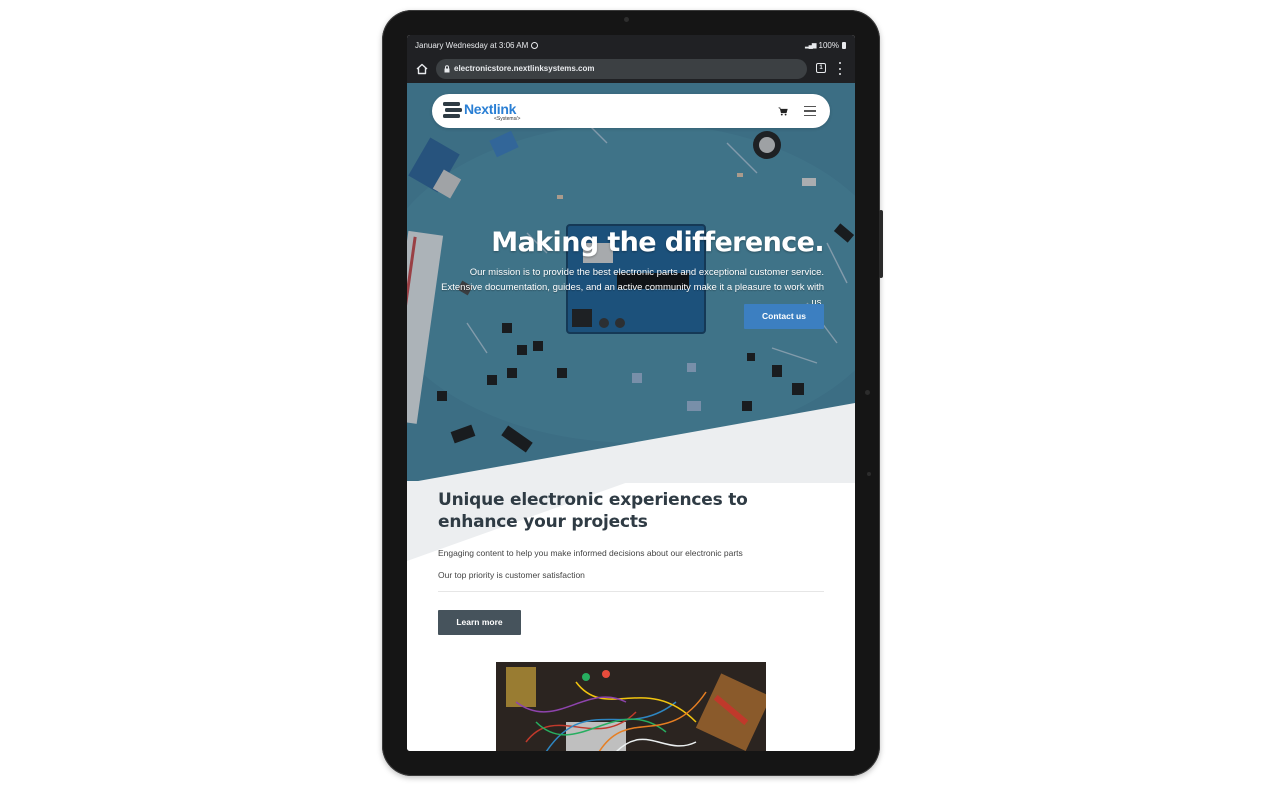 The width and height of the screenshot is (1264, 787). I want to click on nextlink-logo-icon, so click(453, 110).